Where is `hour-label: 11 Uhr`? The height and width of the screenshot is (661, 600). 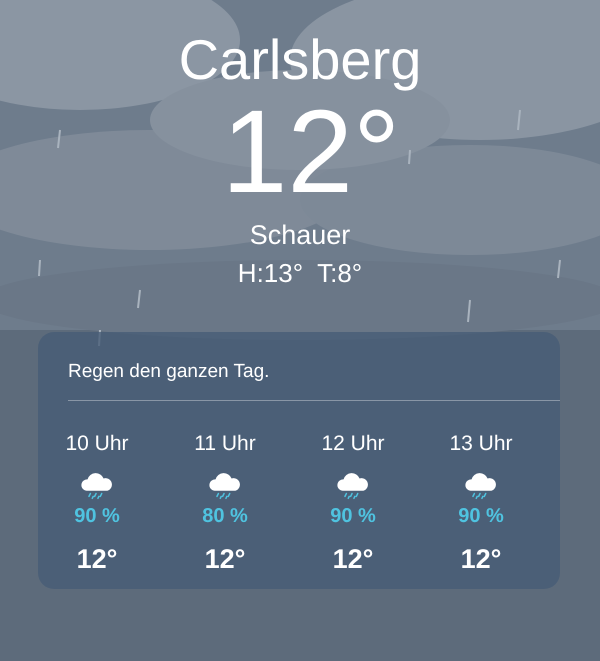 hour-label: 11 Uhr is located at coordinates (225, 444).